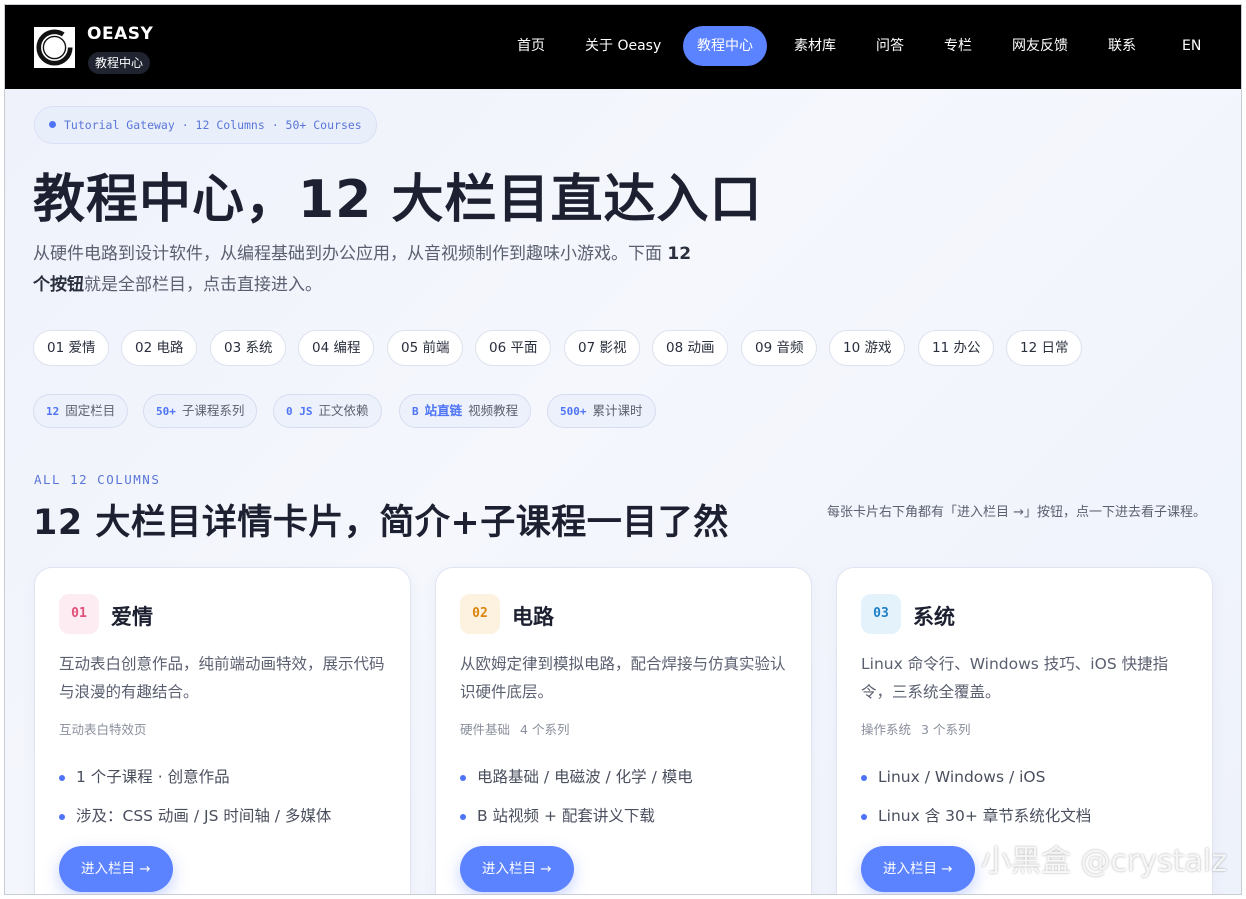 This screenshot has height=899, width=1246. I want to click on list-item: 涉及：CSS 动画 / JS 时间轴 / 多媒体, so click(226, 816).